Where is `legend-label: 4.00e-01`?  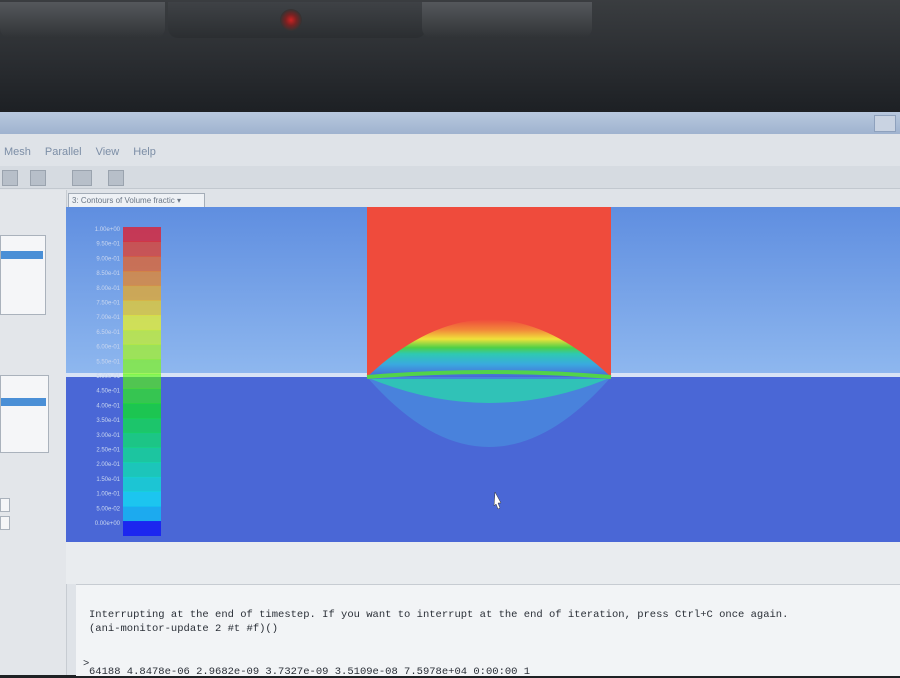 legend-label: 4.00e-01 is located at coordinates (108, 406).